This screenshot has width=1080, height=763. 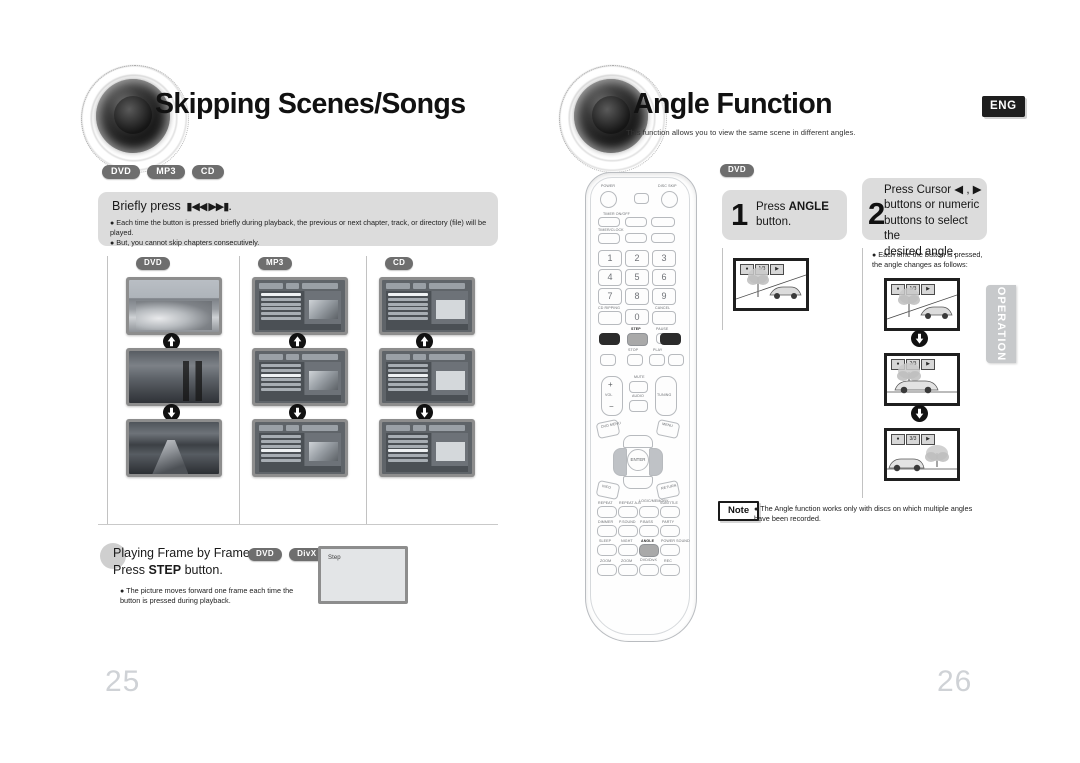 I want to click on remote-key-3: 3, so click(x=664, y=258).